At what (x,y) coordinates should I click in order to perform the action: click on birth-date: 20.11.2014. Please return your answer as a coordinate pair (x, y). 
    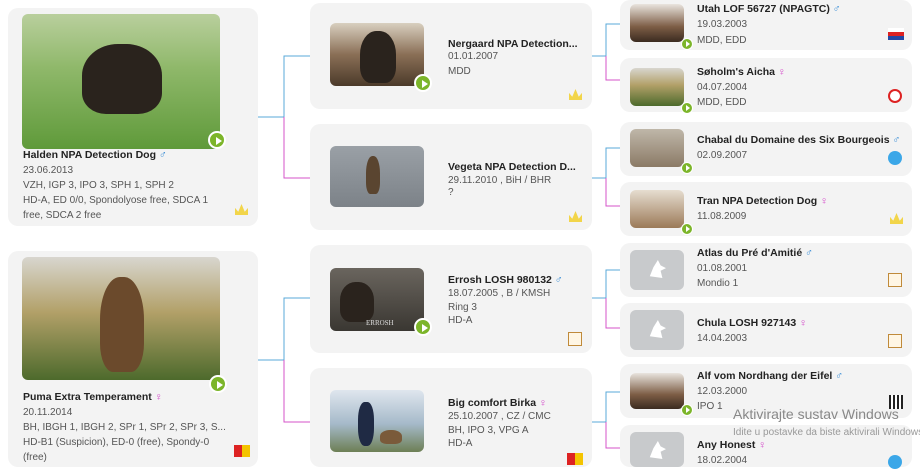
    Looking at the image, I should click on (48, 412).